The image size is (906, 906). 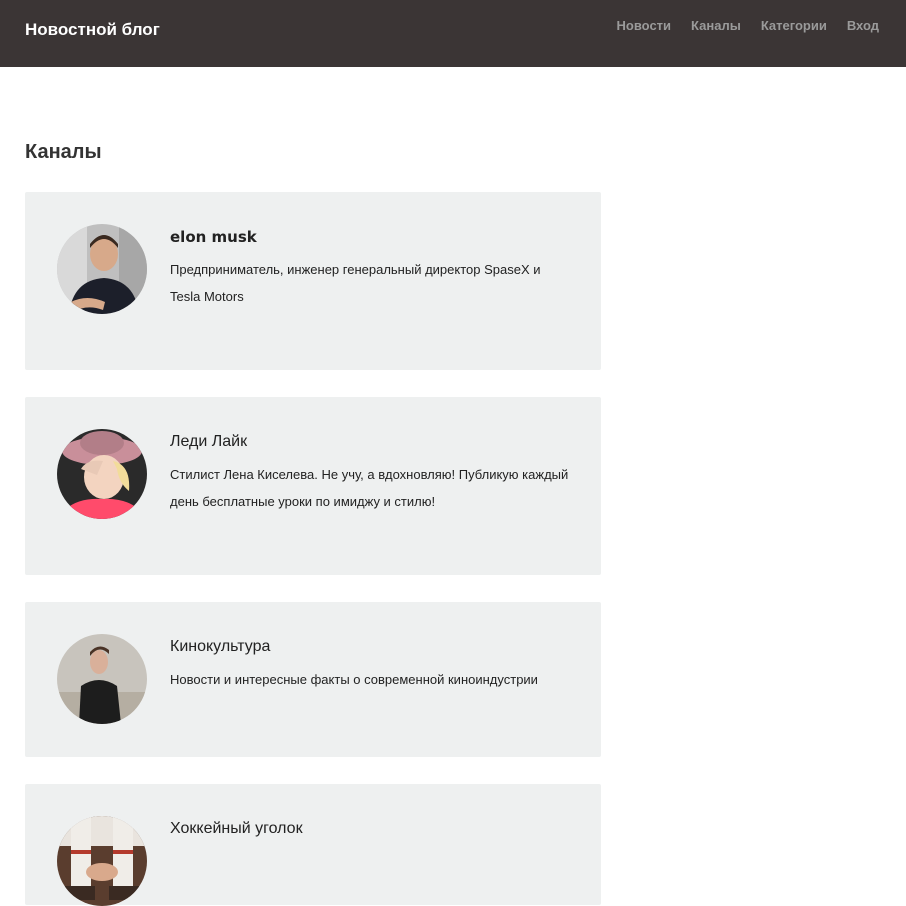 I want to click on page-title: Каналы, so click(x=63, y=152).